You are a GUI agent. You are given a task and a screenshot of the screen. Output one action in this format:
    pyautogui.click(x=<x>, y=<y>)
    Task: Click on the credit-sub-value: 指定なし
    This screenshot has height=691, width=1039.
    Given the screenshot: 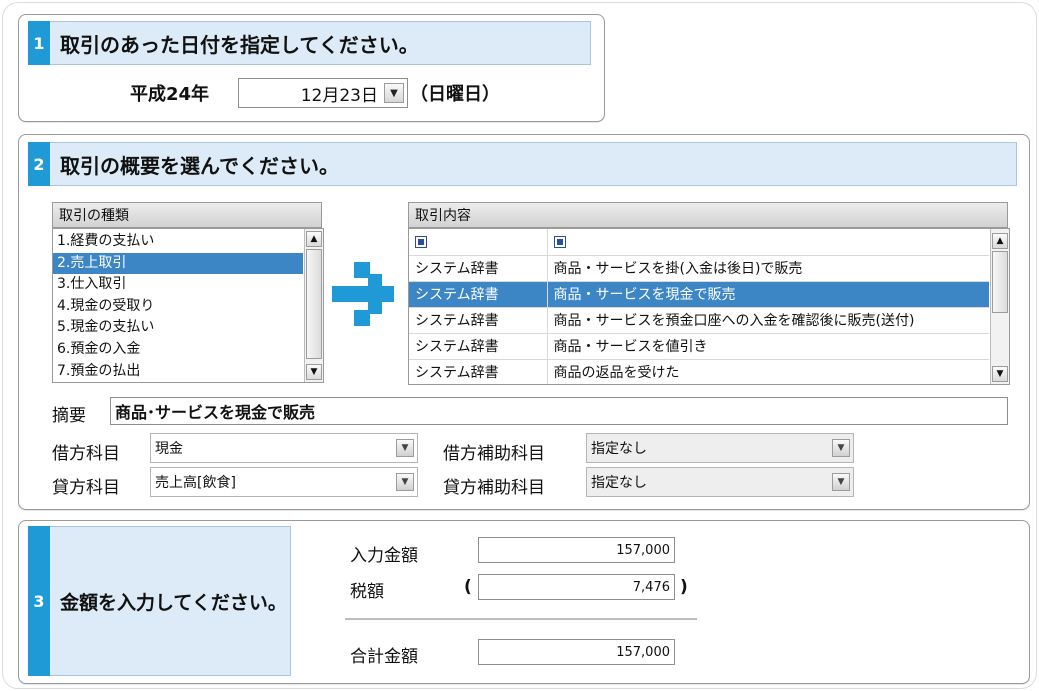 What is the action you would take?
    pyautogui.click(x=619, y=483)
    